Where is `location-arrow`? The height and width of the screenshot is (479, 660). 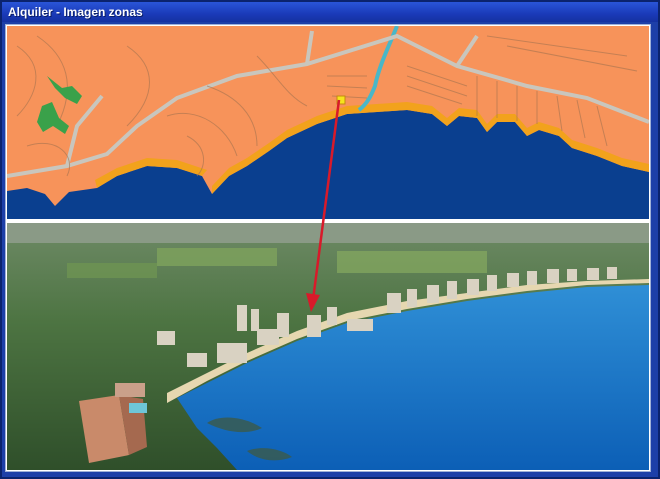
location-arrow is located at coordinates (323, 205).